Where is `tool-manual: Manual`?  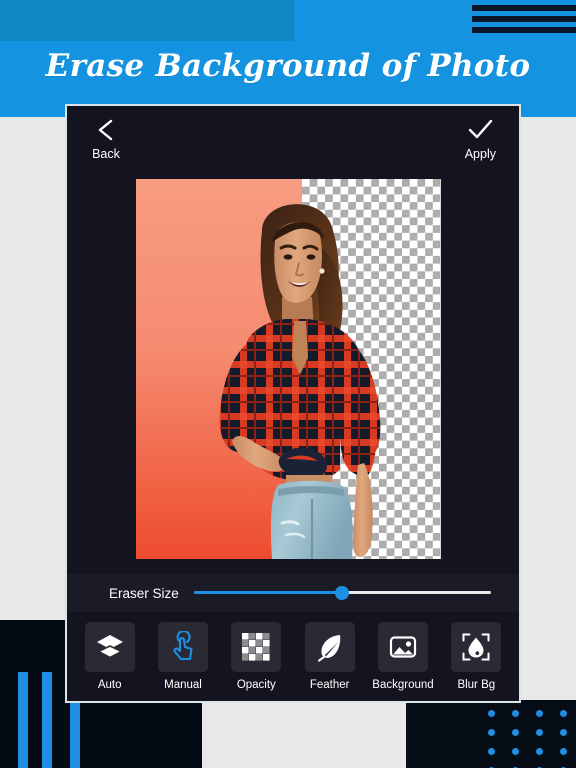 tool-manual: Manual is located at coordinates (183, 656).